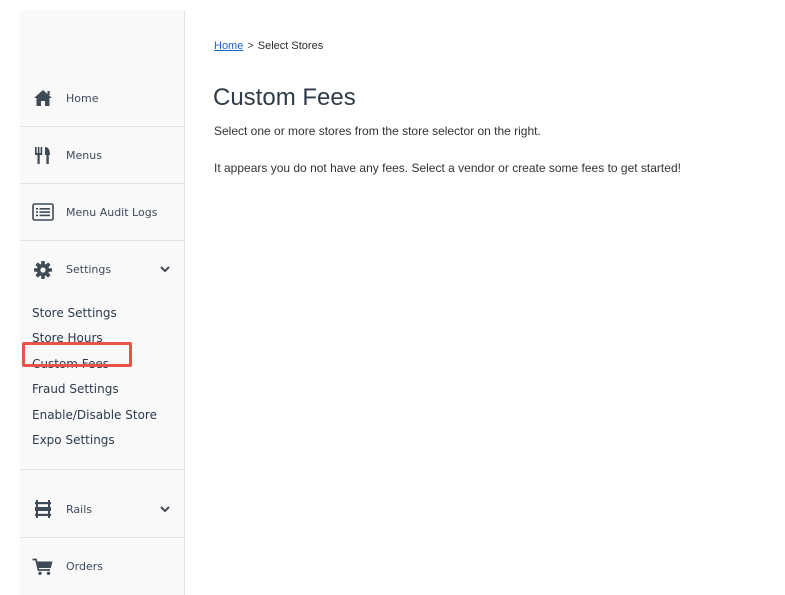 The height and width of the screenshot is (595, 785). I want to click on sidebar-item-label: Menu Audit Logs, so click(112, 212).